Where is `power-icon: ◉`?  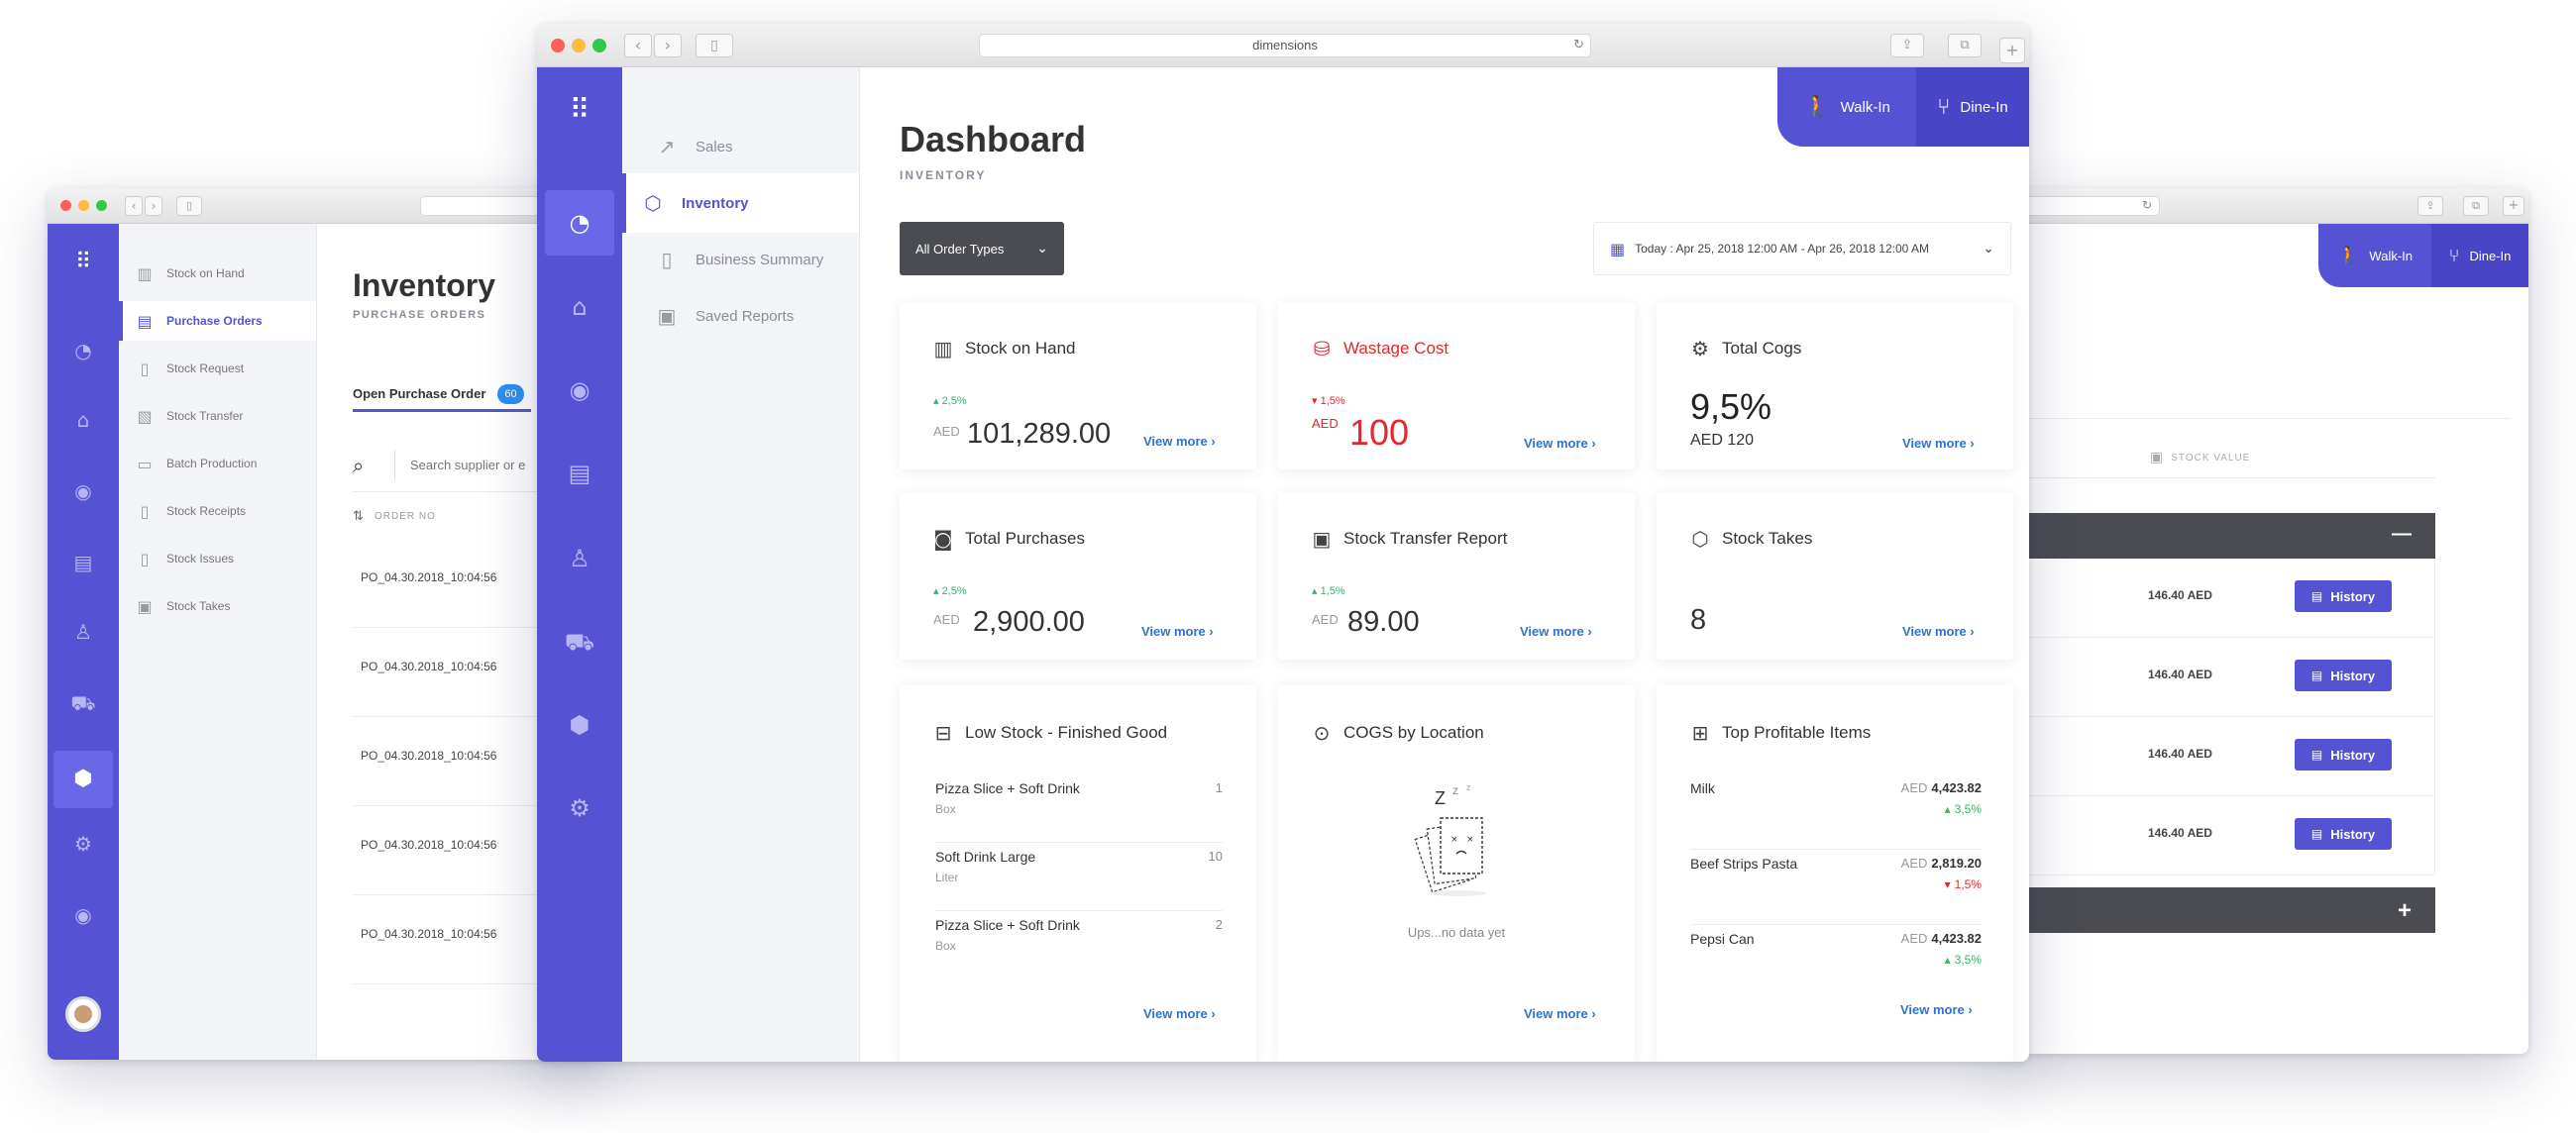
power-icon: ◉ is located at coordinates (83, 915).